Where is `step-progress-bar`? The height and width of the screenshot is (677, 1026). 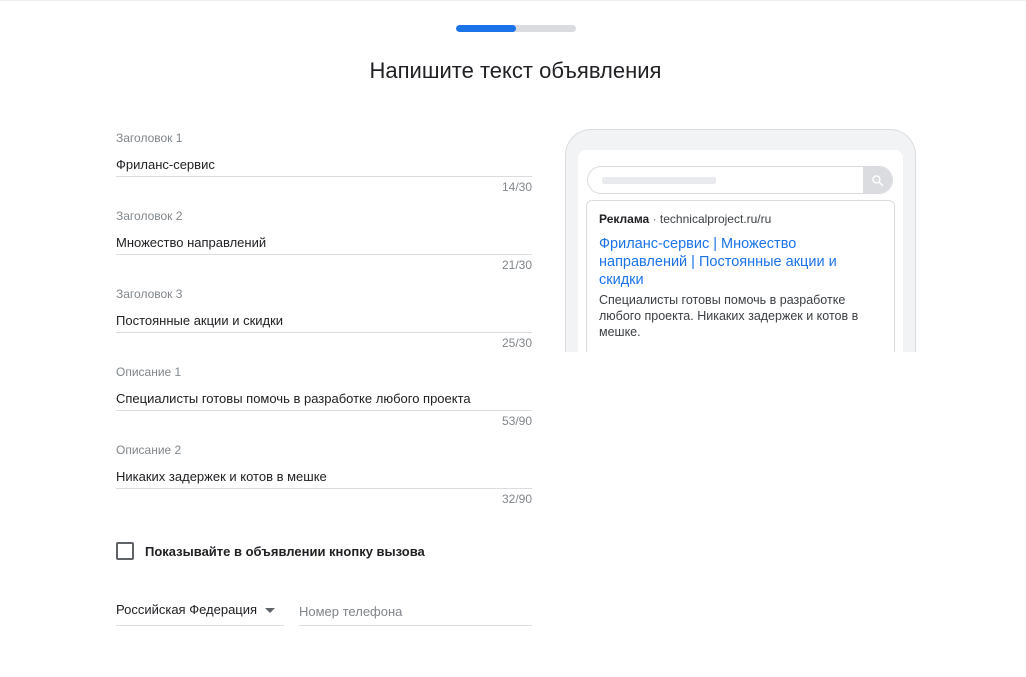
step-progress-bar is located at coordinates (516, 28).